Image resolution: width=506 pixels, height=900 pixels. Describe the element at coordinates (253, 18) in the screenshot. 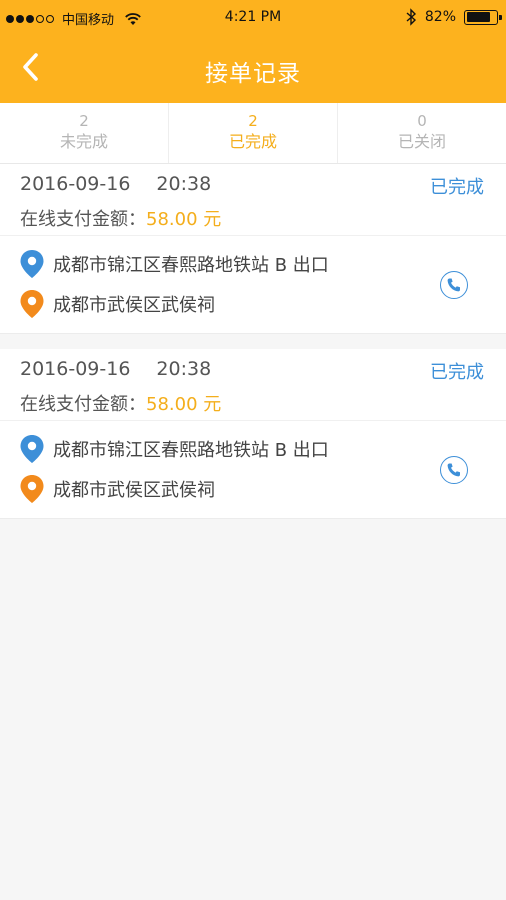

I see `status-bar: 中国移动 4:21 PM 82%` at that location.